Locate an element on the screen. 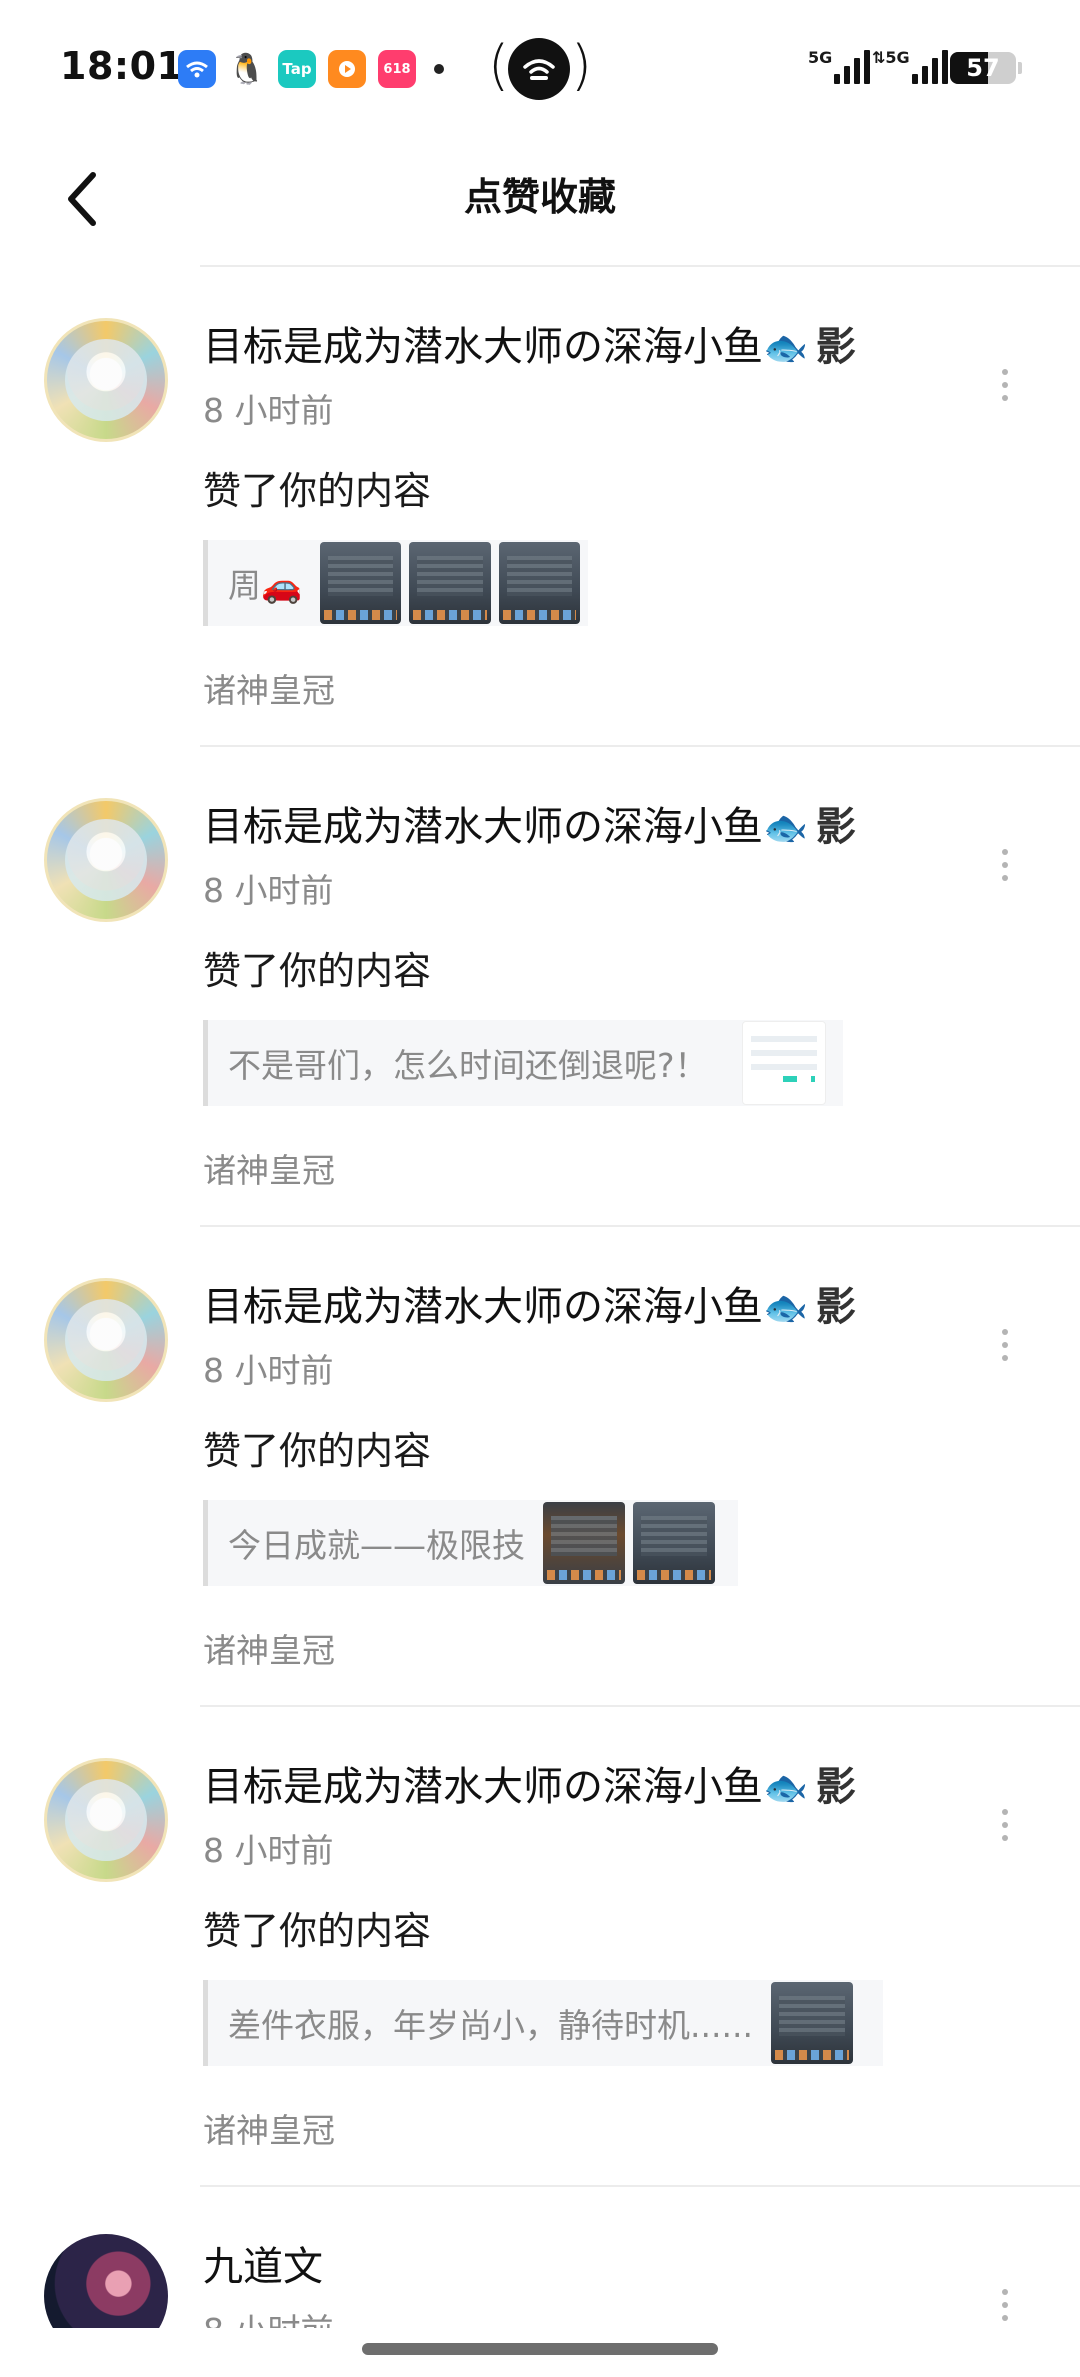 Image resolution: width=1080 pixels, height=2377 pixels. signal-1: 5G is located at coordinates (839, 66).